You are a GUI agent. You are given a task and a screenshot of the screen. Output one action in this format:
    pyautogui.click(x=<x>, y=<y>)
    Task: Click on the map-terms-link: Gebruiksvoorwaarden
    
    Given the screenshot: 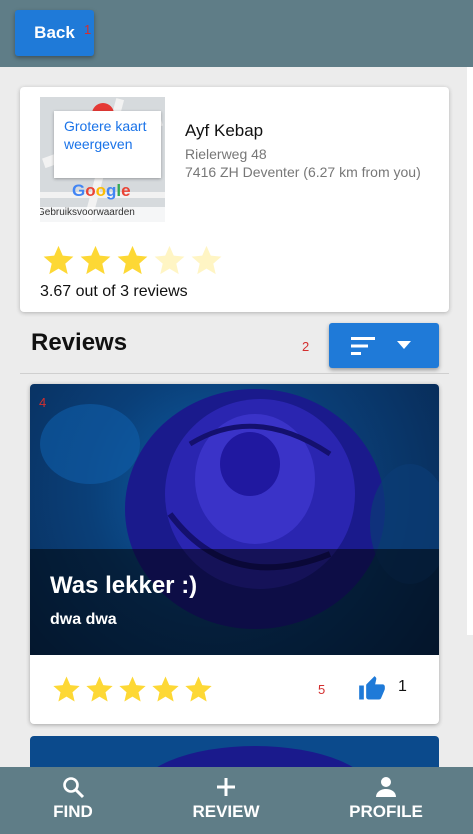 What is the action you would take?
    pyautogui.click(x=102, y=214)
    